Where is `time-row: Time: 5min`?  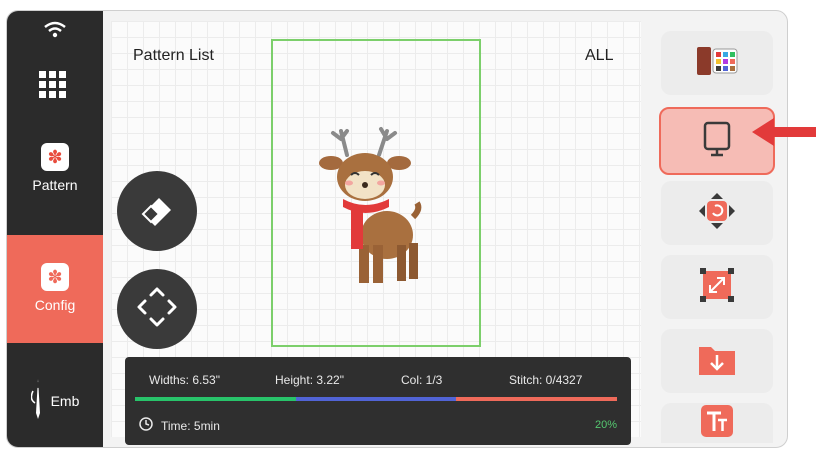 time-row: Time: 5min is located at coordinates (179, 425).